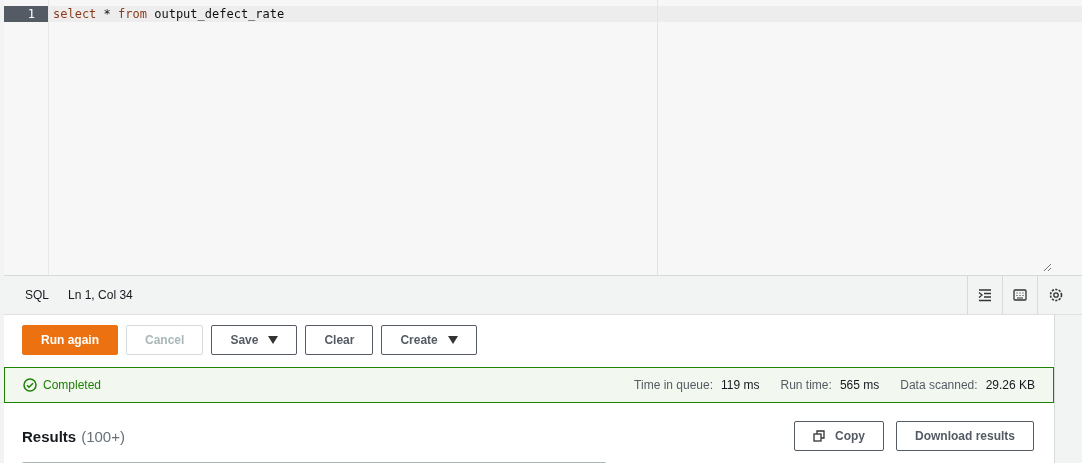  Describe the element at coordinates (1056, 295) in the screenshot. I see `settings-icon` at that location.